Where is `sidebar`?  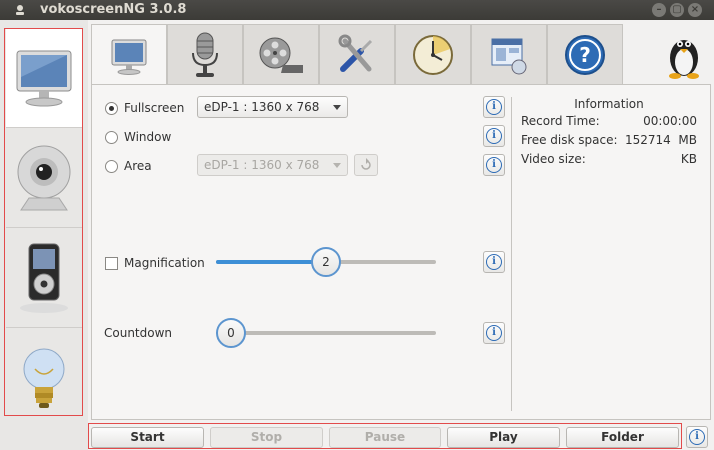 sidebar is located at coordinates (44, 235).